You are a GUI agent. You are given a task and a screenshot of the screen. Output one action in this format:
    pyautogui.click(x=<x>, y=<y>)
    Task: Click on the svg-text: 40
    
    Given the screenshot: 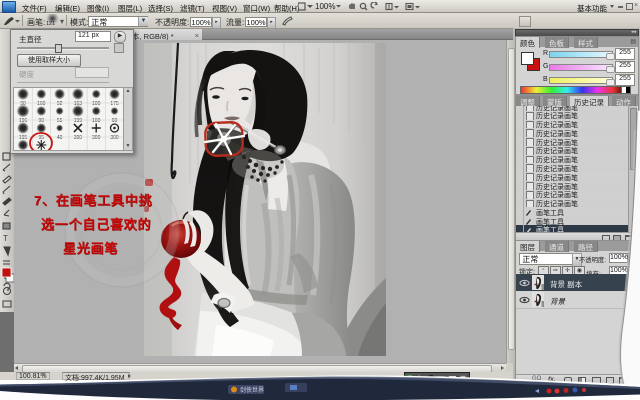 What is the action you would take?
    pyautogui.click(x=60, y=138)
    